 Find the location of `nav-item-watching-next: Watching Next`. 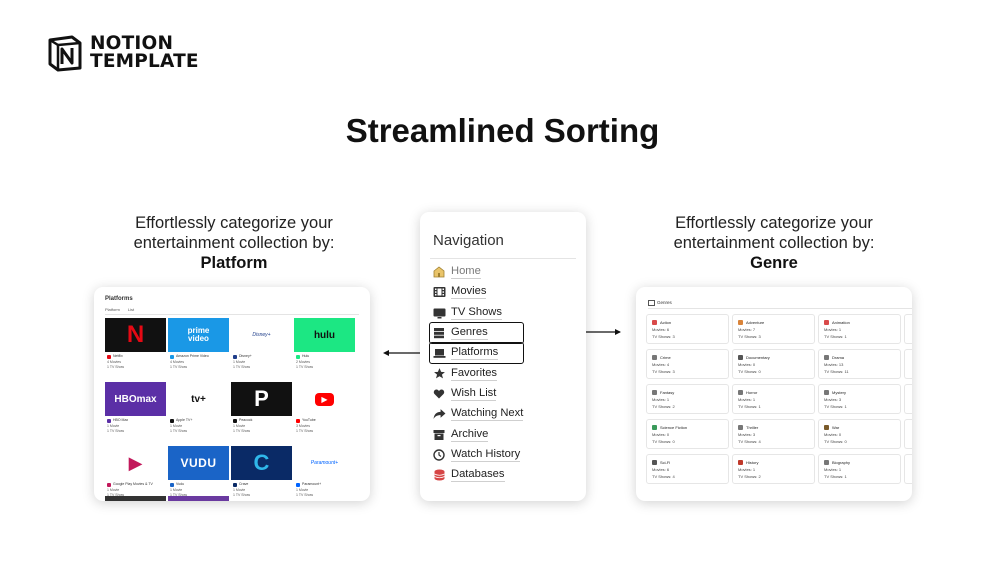

nav-item-watching-next: Watching Next is located at coordinates (478, 414).